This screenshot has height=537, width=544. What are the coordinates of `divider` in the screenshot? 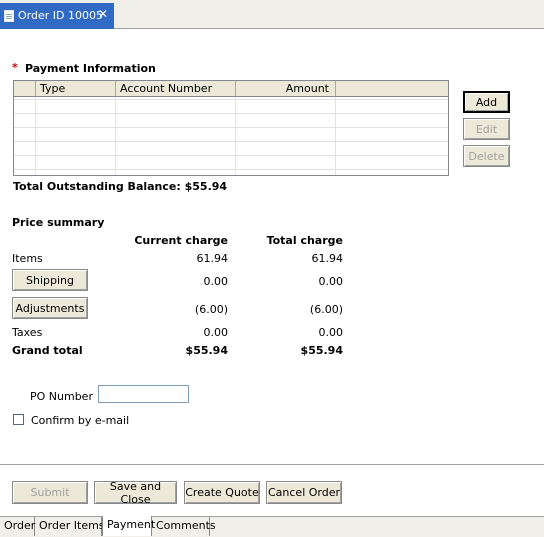 It's located at (272, 464).